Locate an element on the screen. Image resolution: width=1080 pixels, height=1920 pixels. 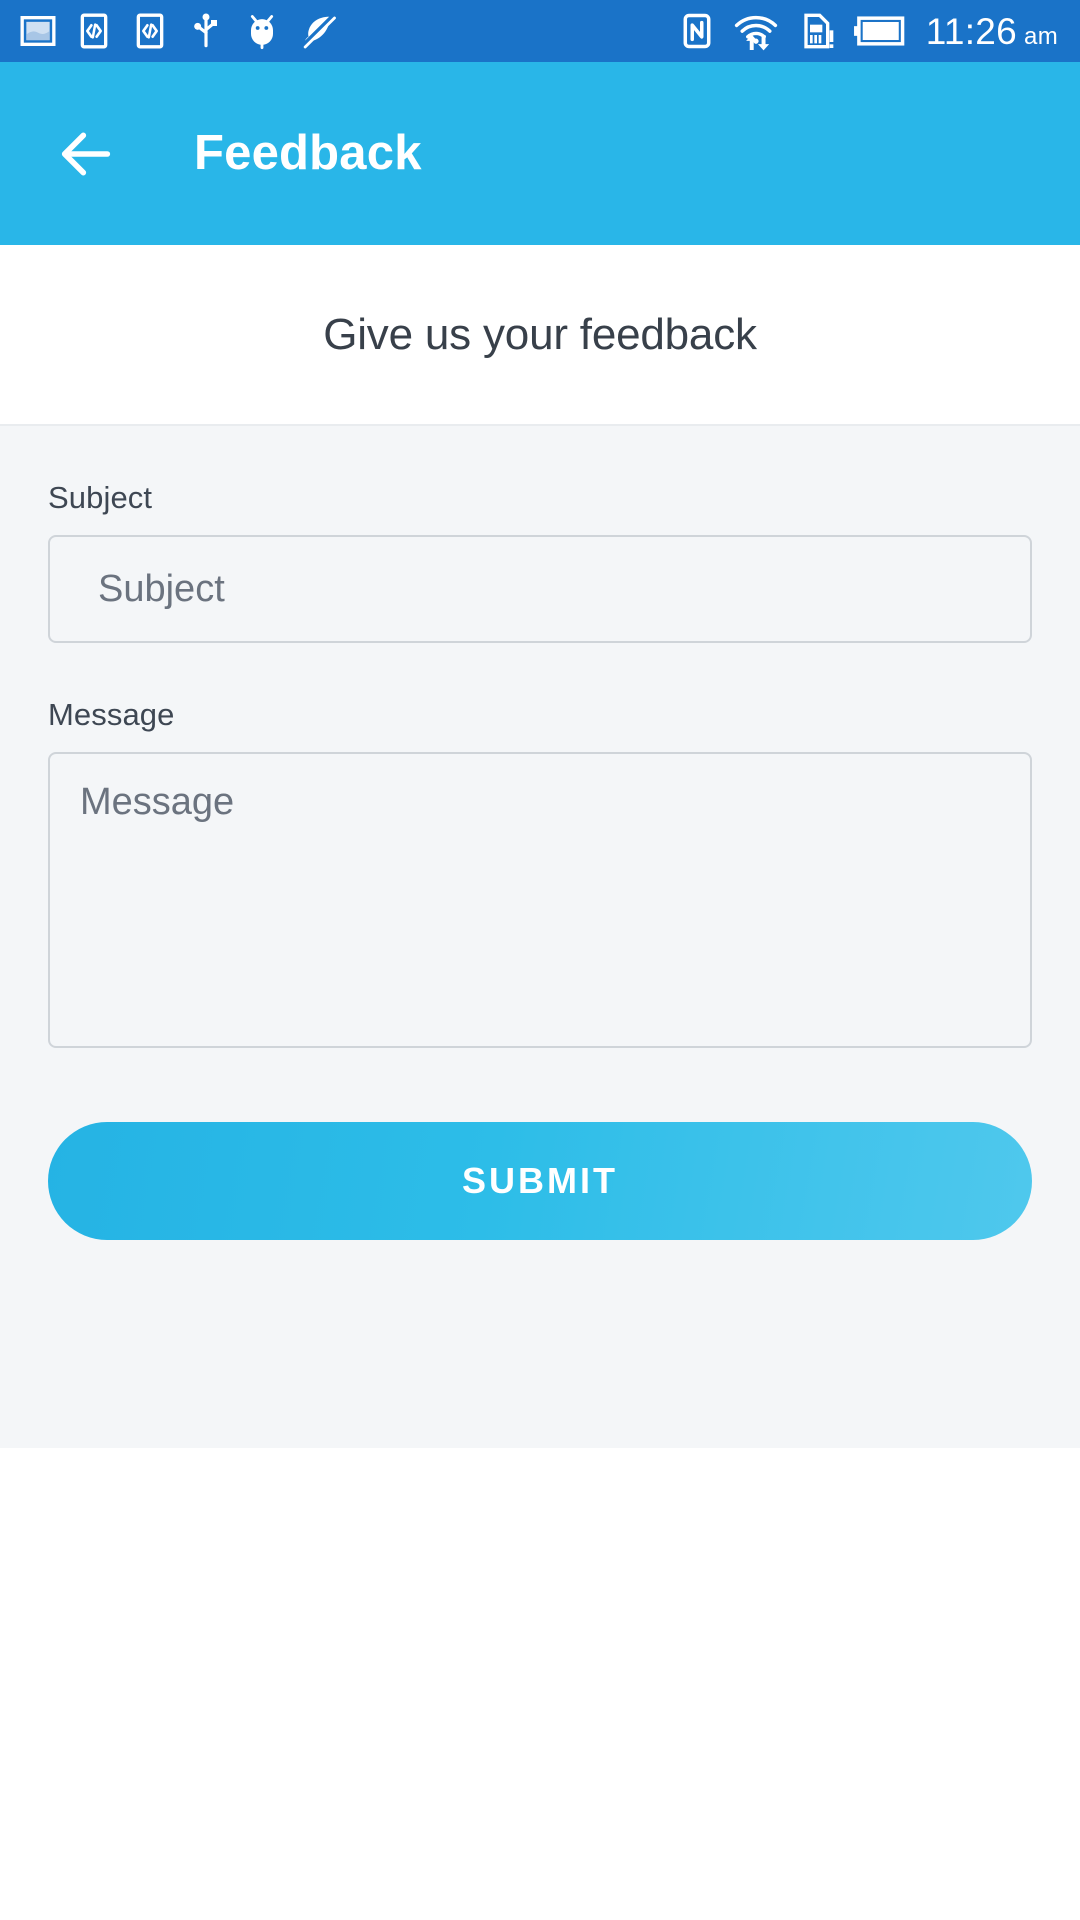
status-bar: 11:26 am is located at coordinates (540, 31).